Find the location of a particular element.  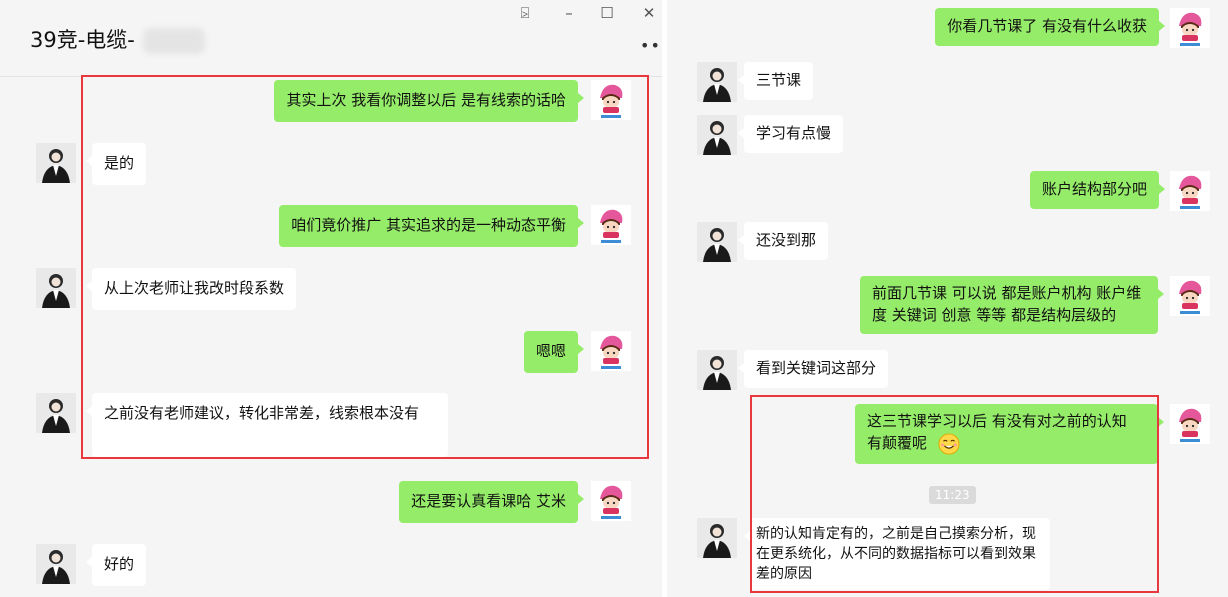

message-bubble-received: 三节课 is located at coordinates (775, 81).